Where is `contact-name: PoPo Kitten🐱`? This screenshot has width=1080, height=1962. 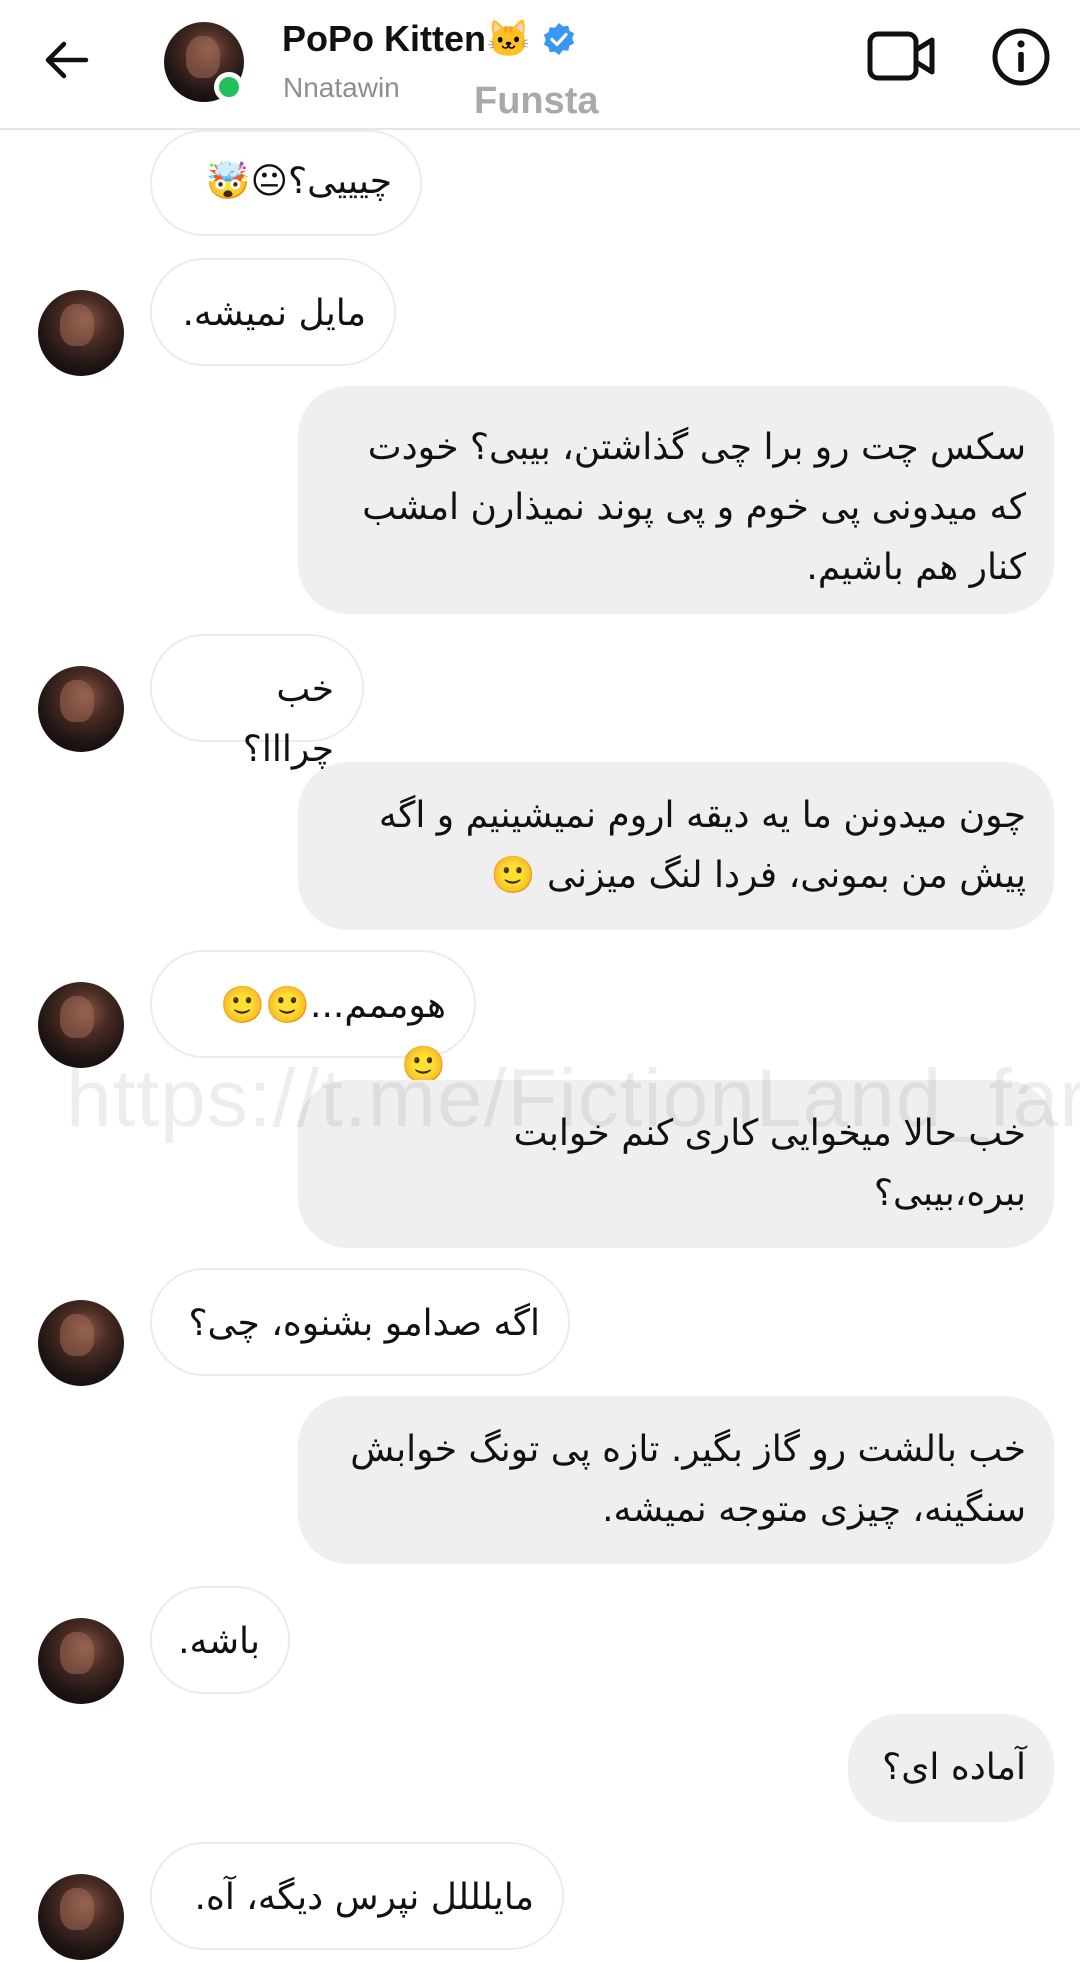 contact-name: PoPo Kitten🐱 is located at coordinates (406, 38).